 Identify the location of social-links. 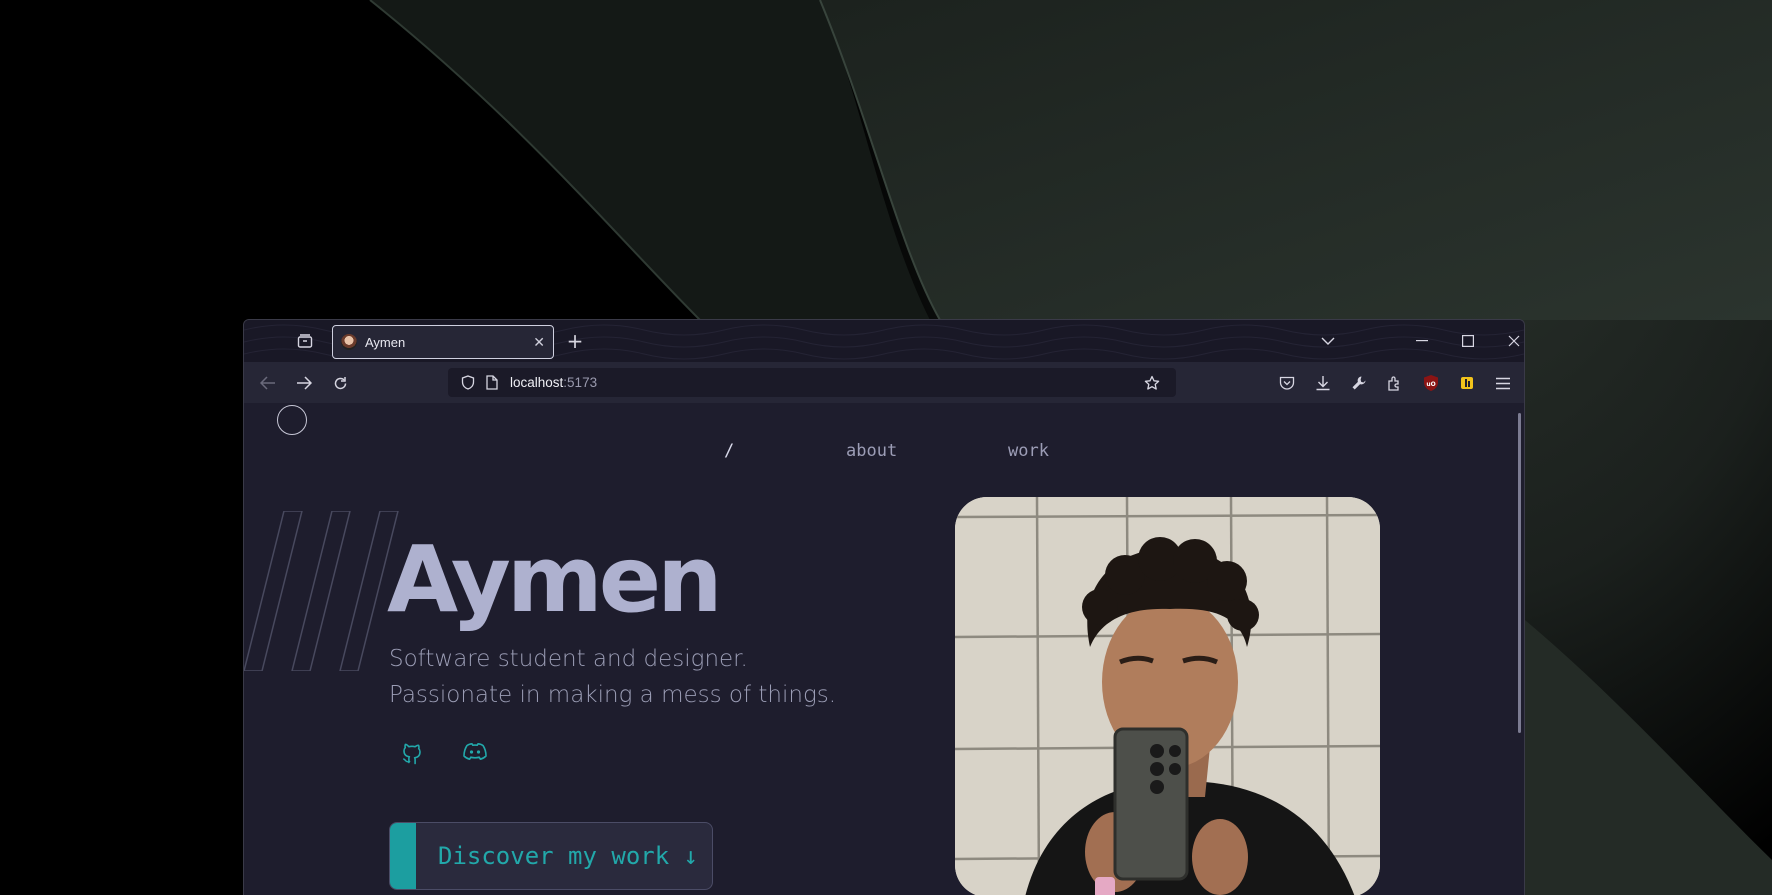
(444, 752).